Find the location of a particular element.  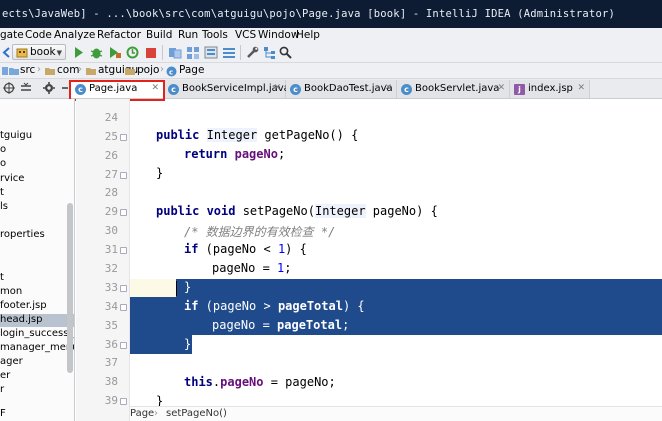

breadcrumb-com: com is located at coordinates (68, 70).